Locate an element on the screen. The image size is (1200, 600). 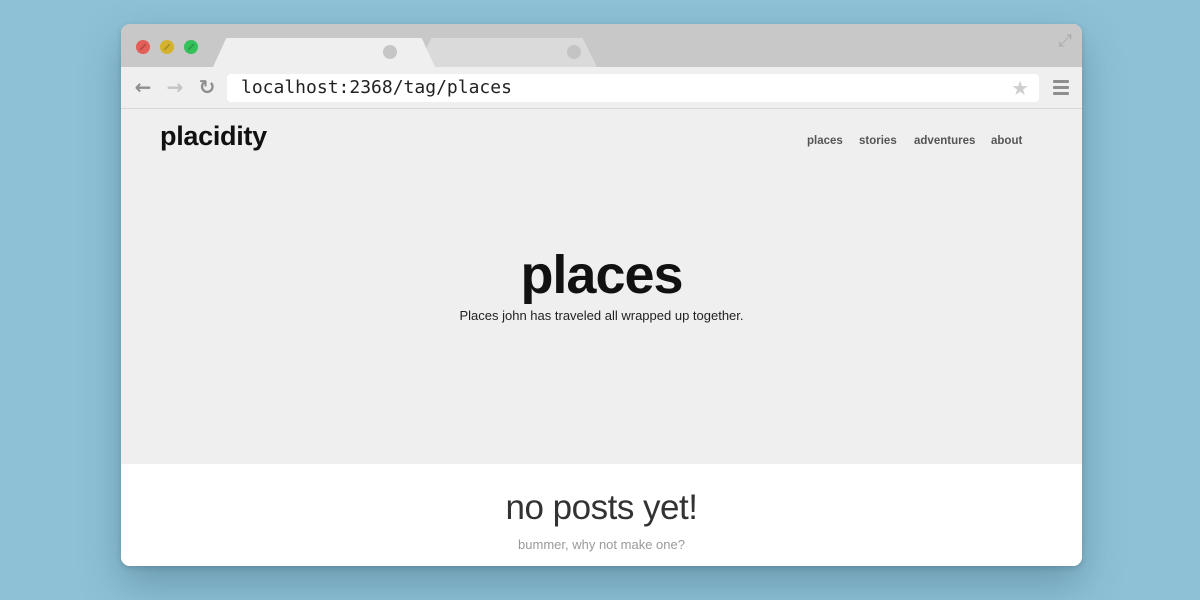
tab-active is located at coordinates (324, 52).